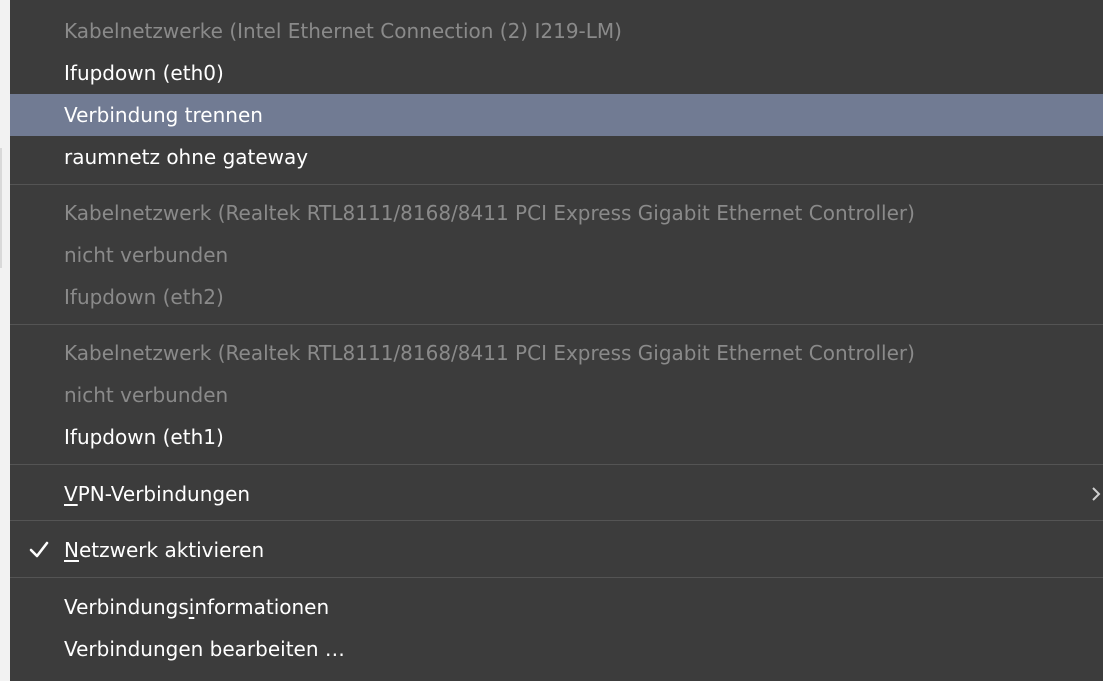 This screenshot has height=681, width=1103. What do you see at coordinates (1096, 494) in the screenshot?
I see `chevron-right-icon` at bounding box center [1096, 494].